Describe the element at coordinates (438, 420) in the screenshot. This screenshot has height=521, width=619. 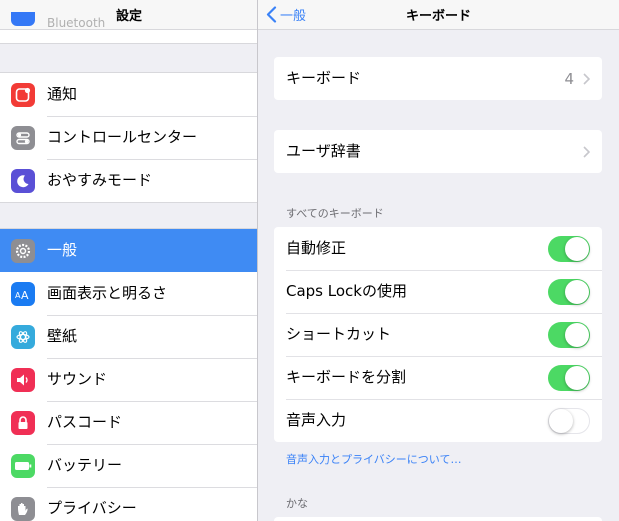
I see `dictation-row: 音声入力` at that location.